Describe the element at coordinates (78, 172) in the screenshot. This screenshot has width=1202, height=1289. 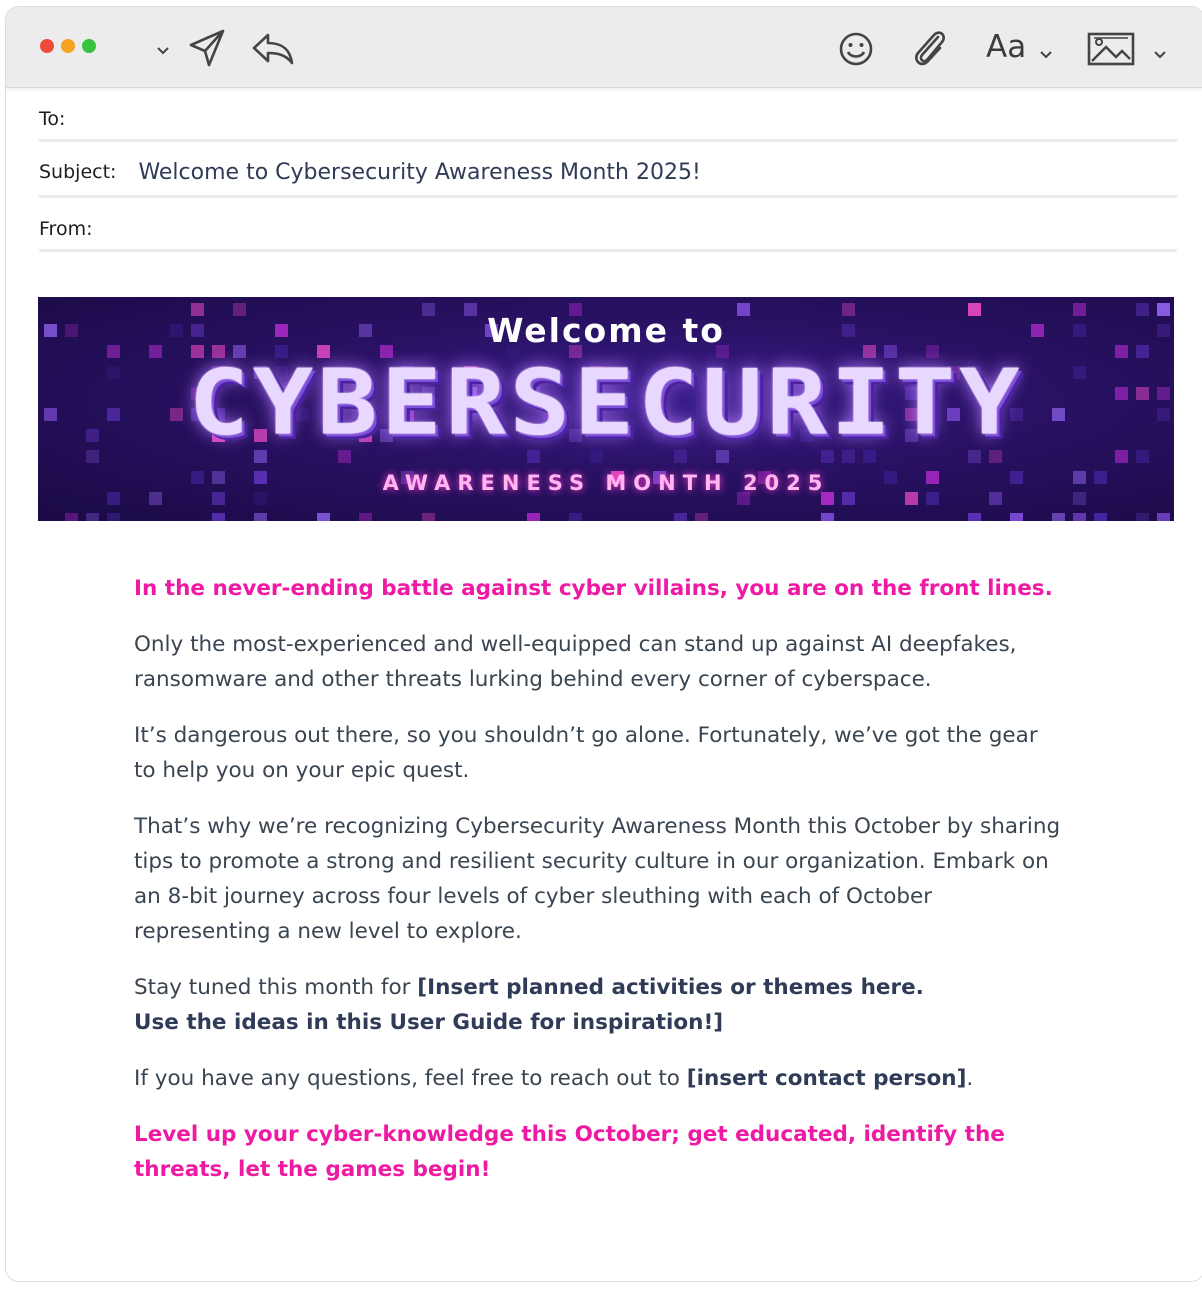
I see `subject-label: Subject:` at that location.